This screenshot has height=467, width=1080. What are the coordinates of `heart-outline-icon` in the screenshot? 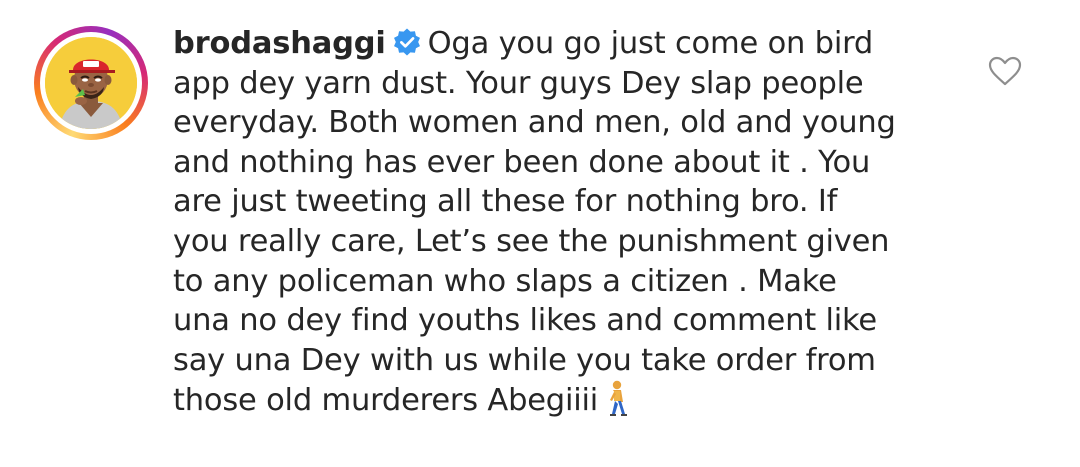 It's located at (1005, 71).